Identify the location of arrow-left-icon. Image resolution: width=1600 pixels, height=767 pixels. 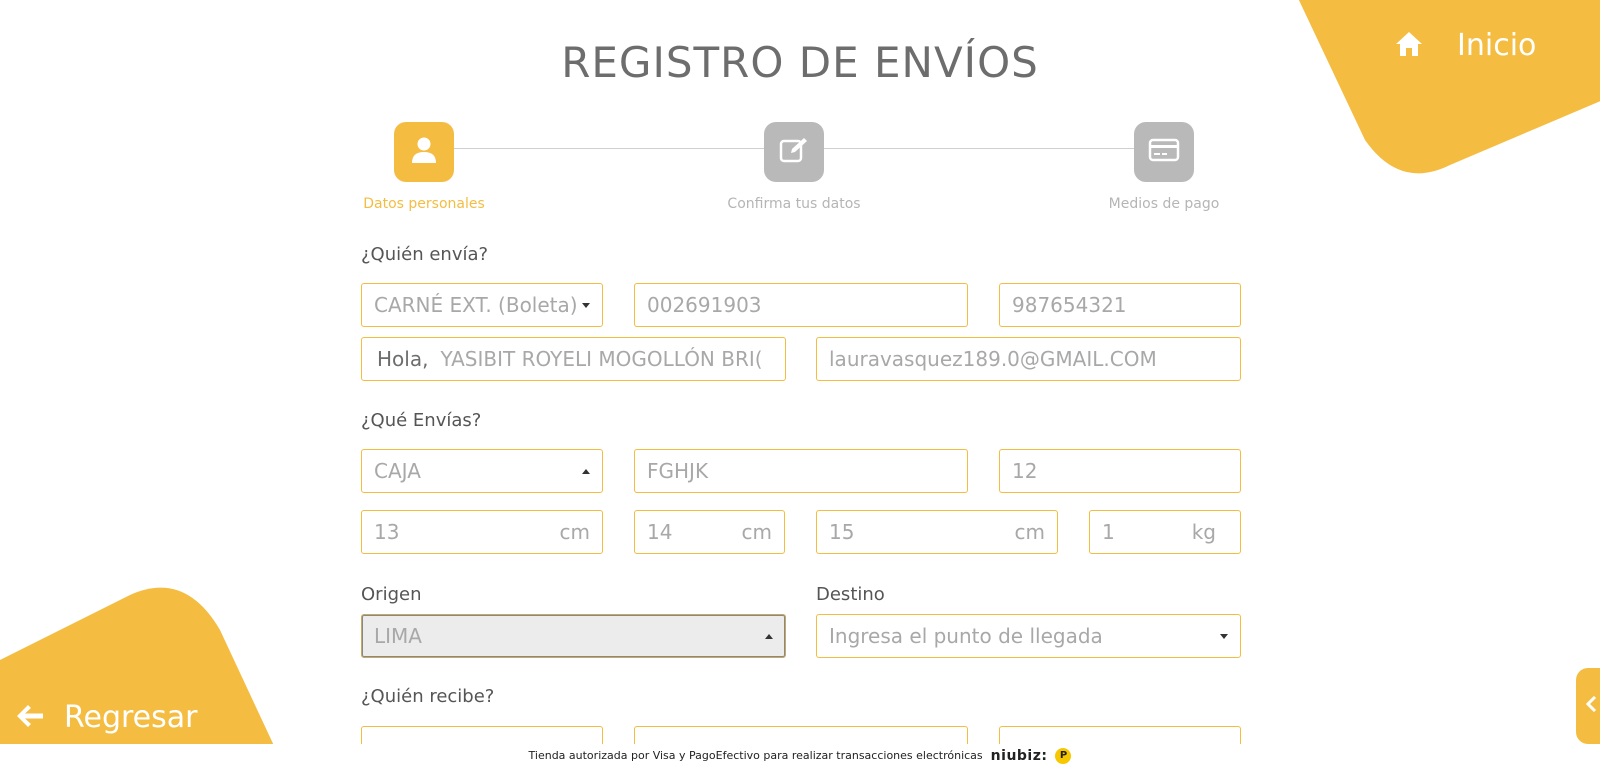
(30, 718).